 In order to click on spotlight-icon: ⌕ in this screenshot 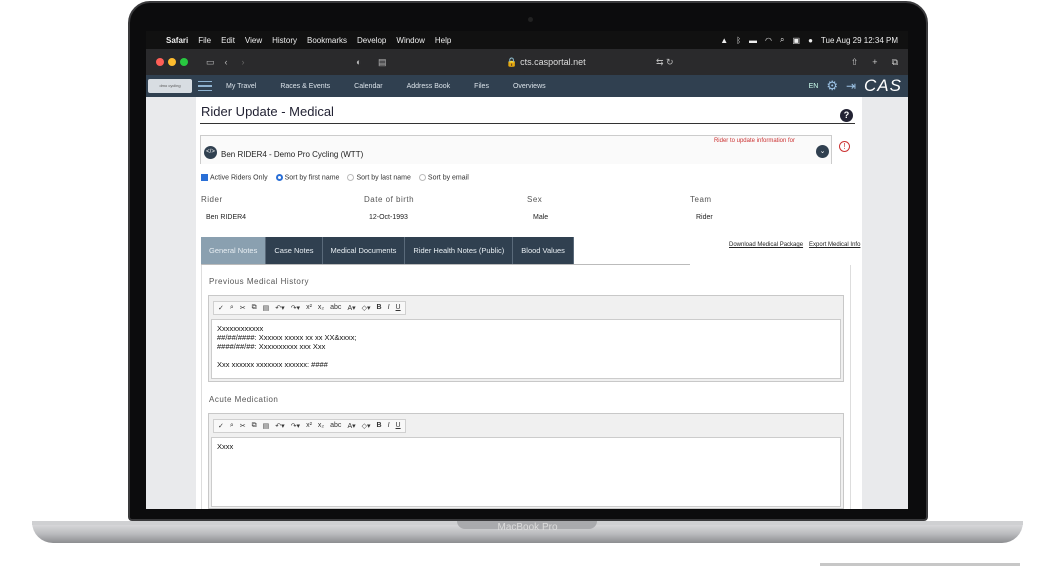, I will do `click(782, 40)`.